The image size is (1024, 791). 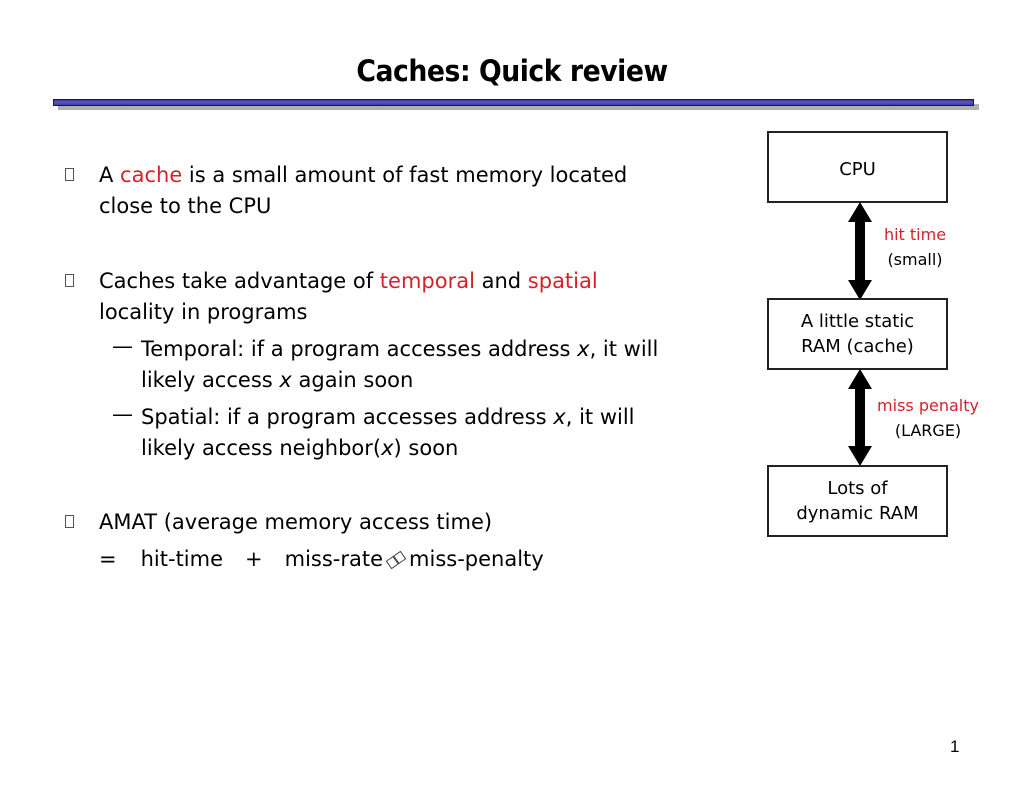 What do you see at coordinates (857, 321) in the screenshot?
I see `box-label: A little static` at bounding box center [857, 321].